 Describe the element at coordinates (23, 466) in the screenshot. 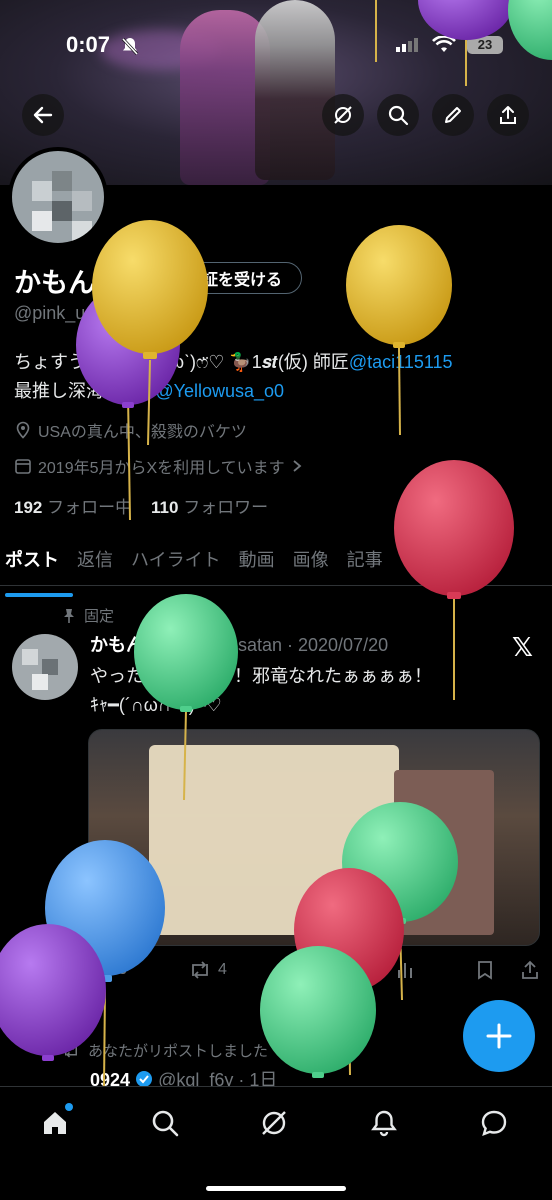

I see `calendar-icon` at that location.